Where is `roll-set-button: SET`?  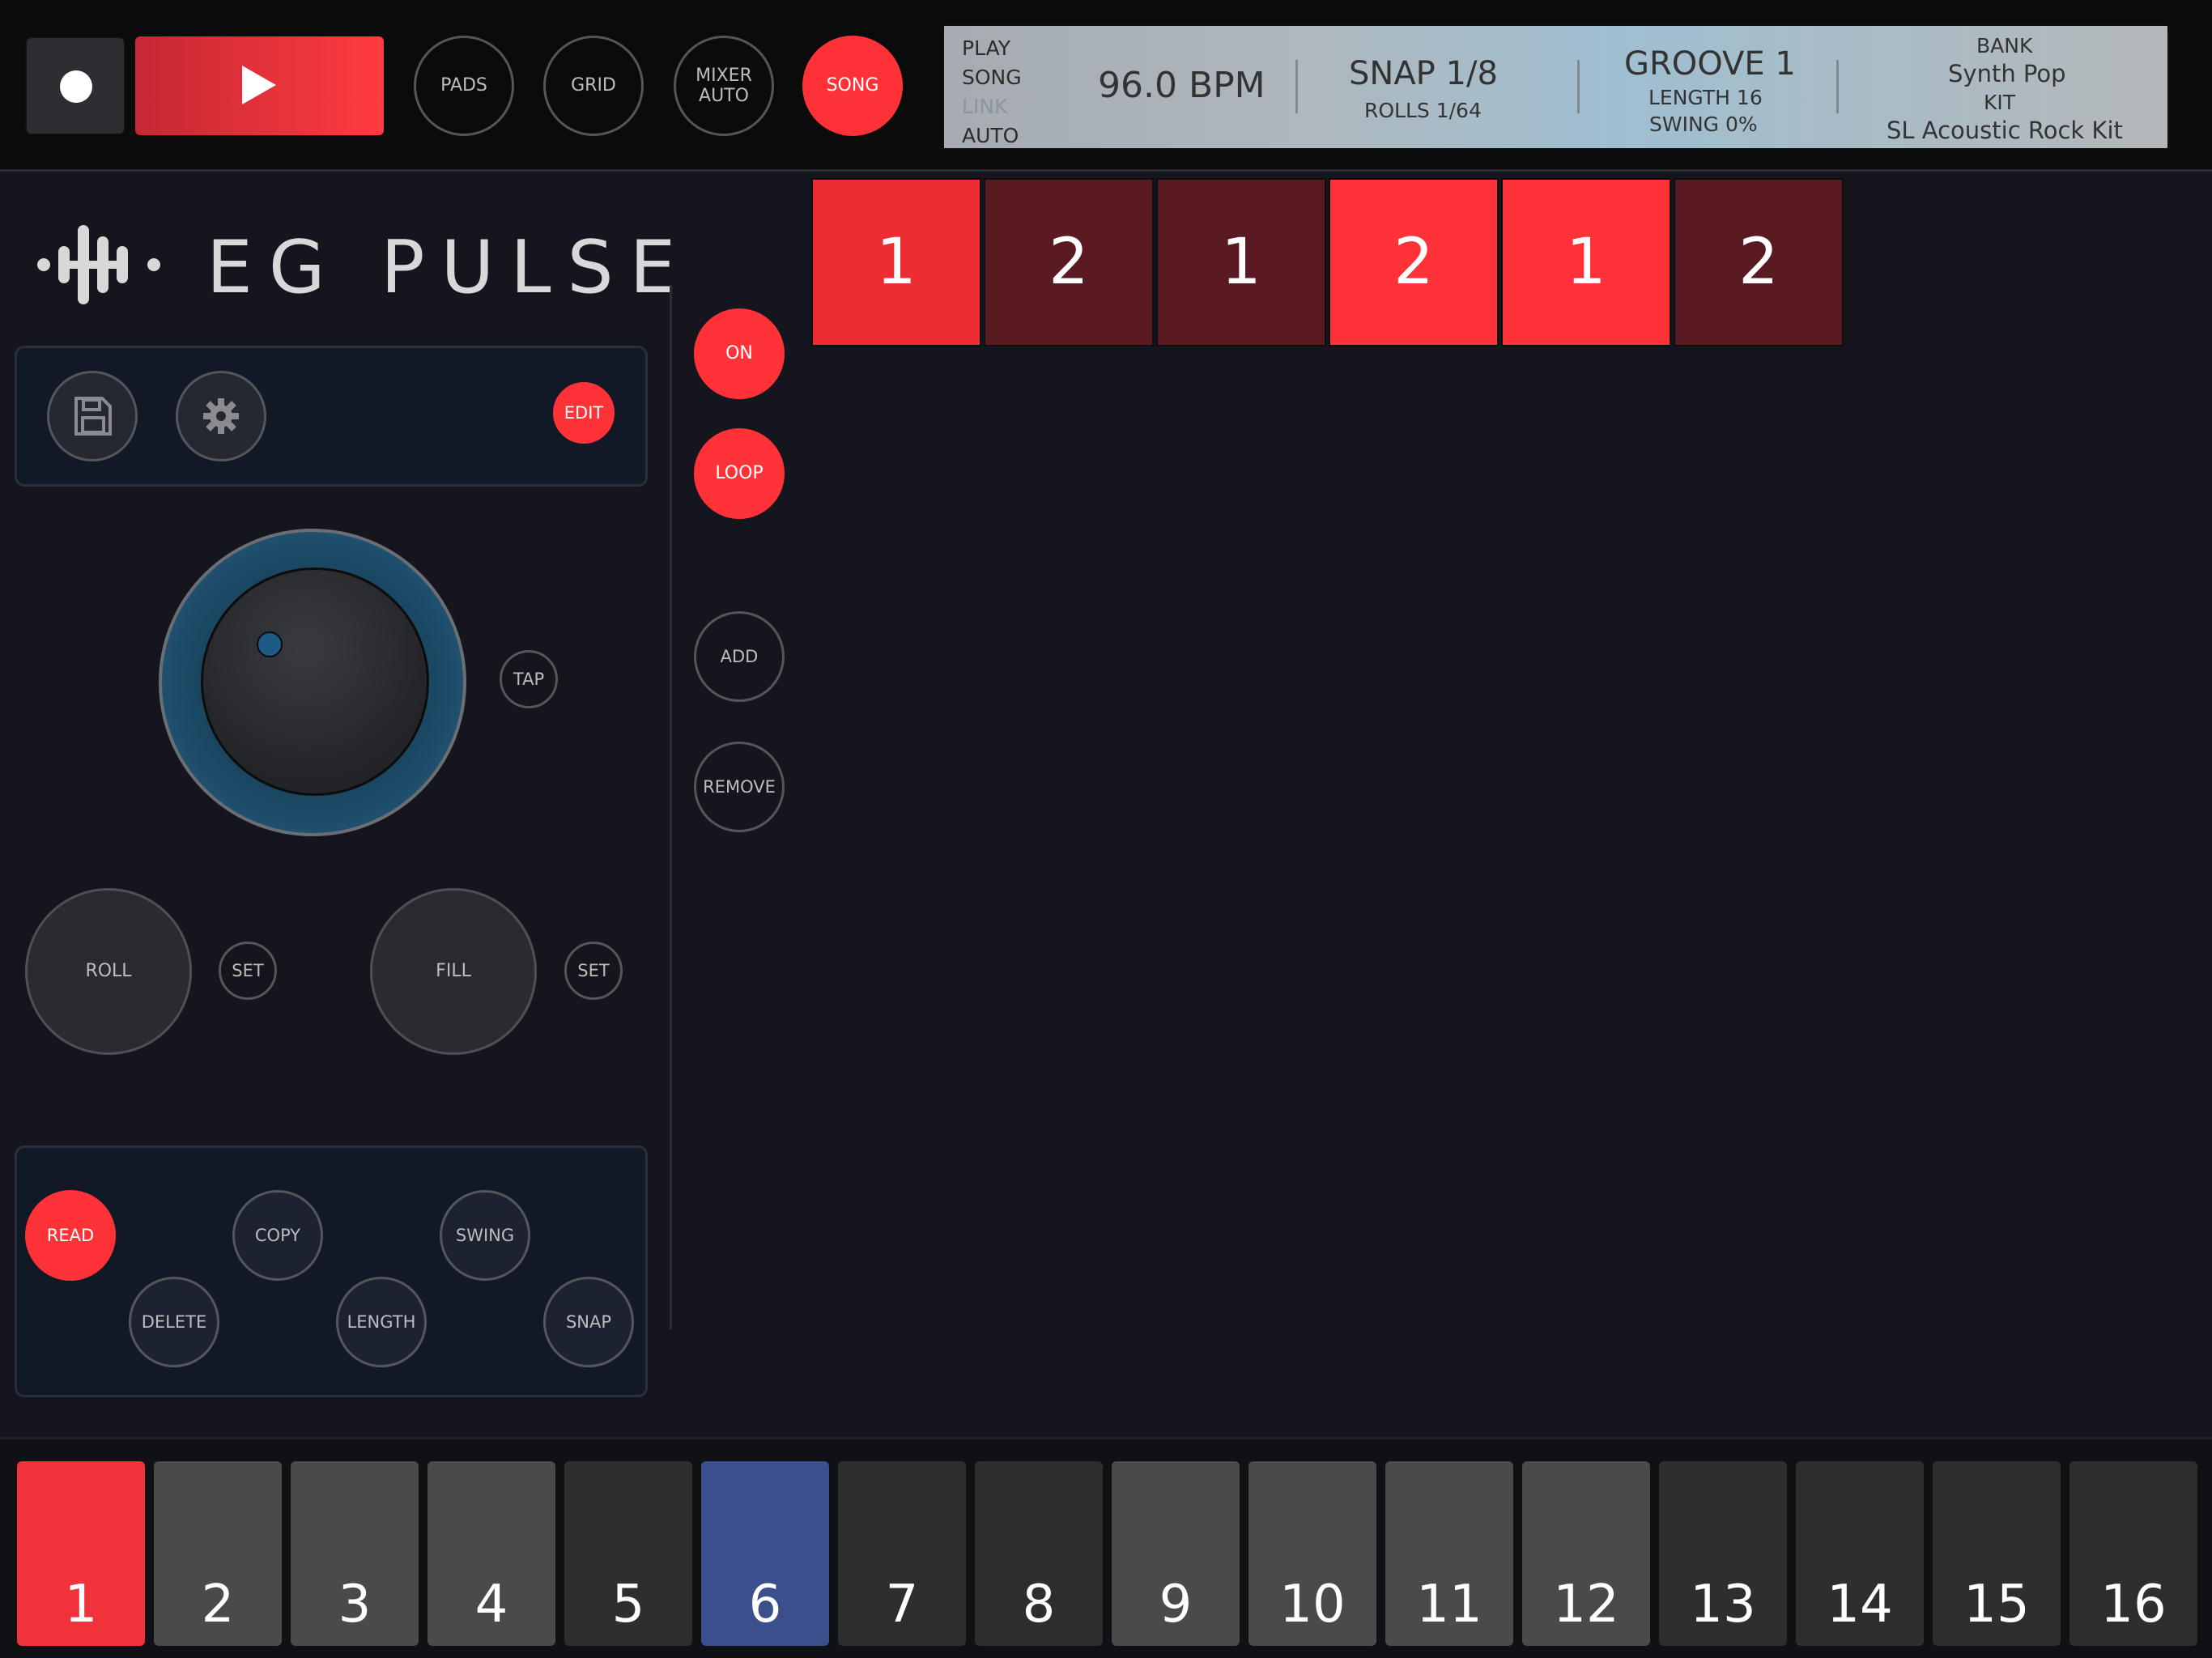
roll-set-button: SET is located at coordinates (248, 971).